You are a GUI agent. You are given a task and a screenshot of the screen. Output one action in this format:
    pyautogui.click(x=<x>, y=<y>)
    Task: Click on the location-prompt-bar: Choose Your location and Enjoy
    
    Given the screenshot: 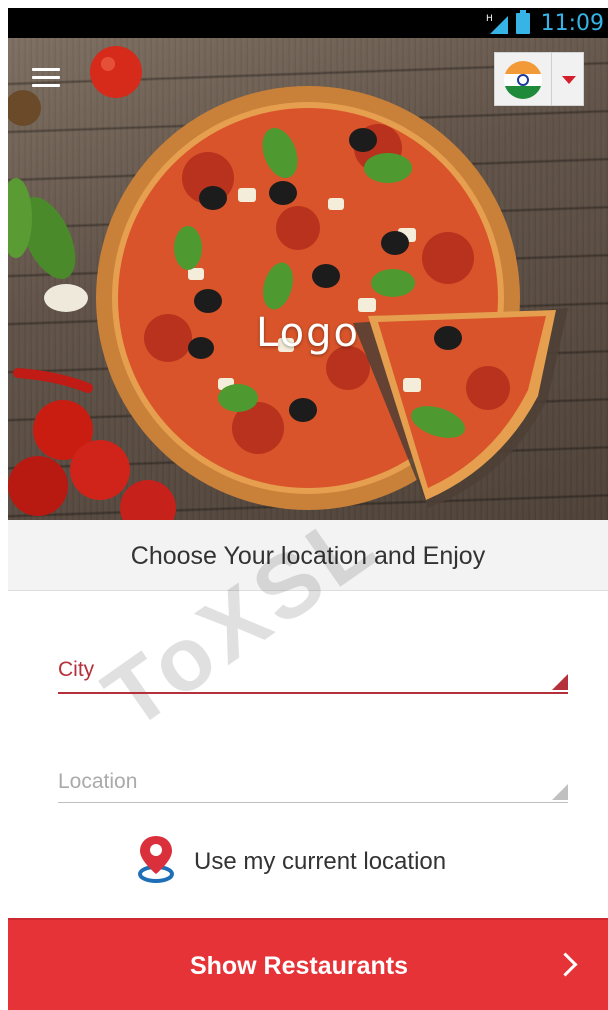 What is the action you would take?
    pyautogui.click(x=308, y=555)
    